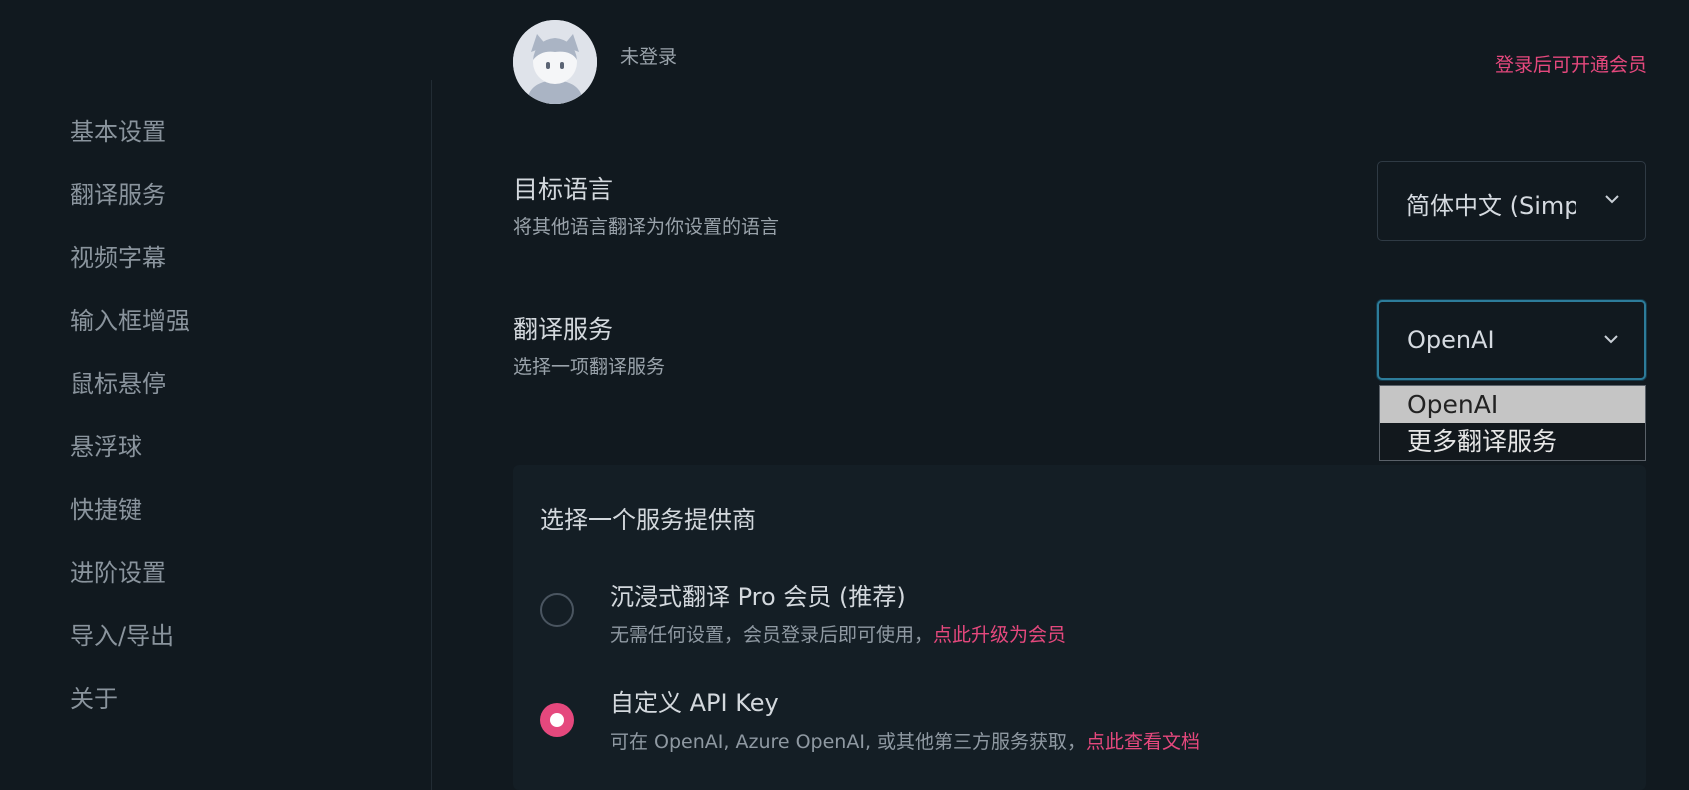  Describe the element at coordinates (563, 329) in the screenshot. I see `translation-service-title: 翻译服务` at that location.